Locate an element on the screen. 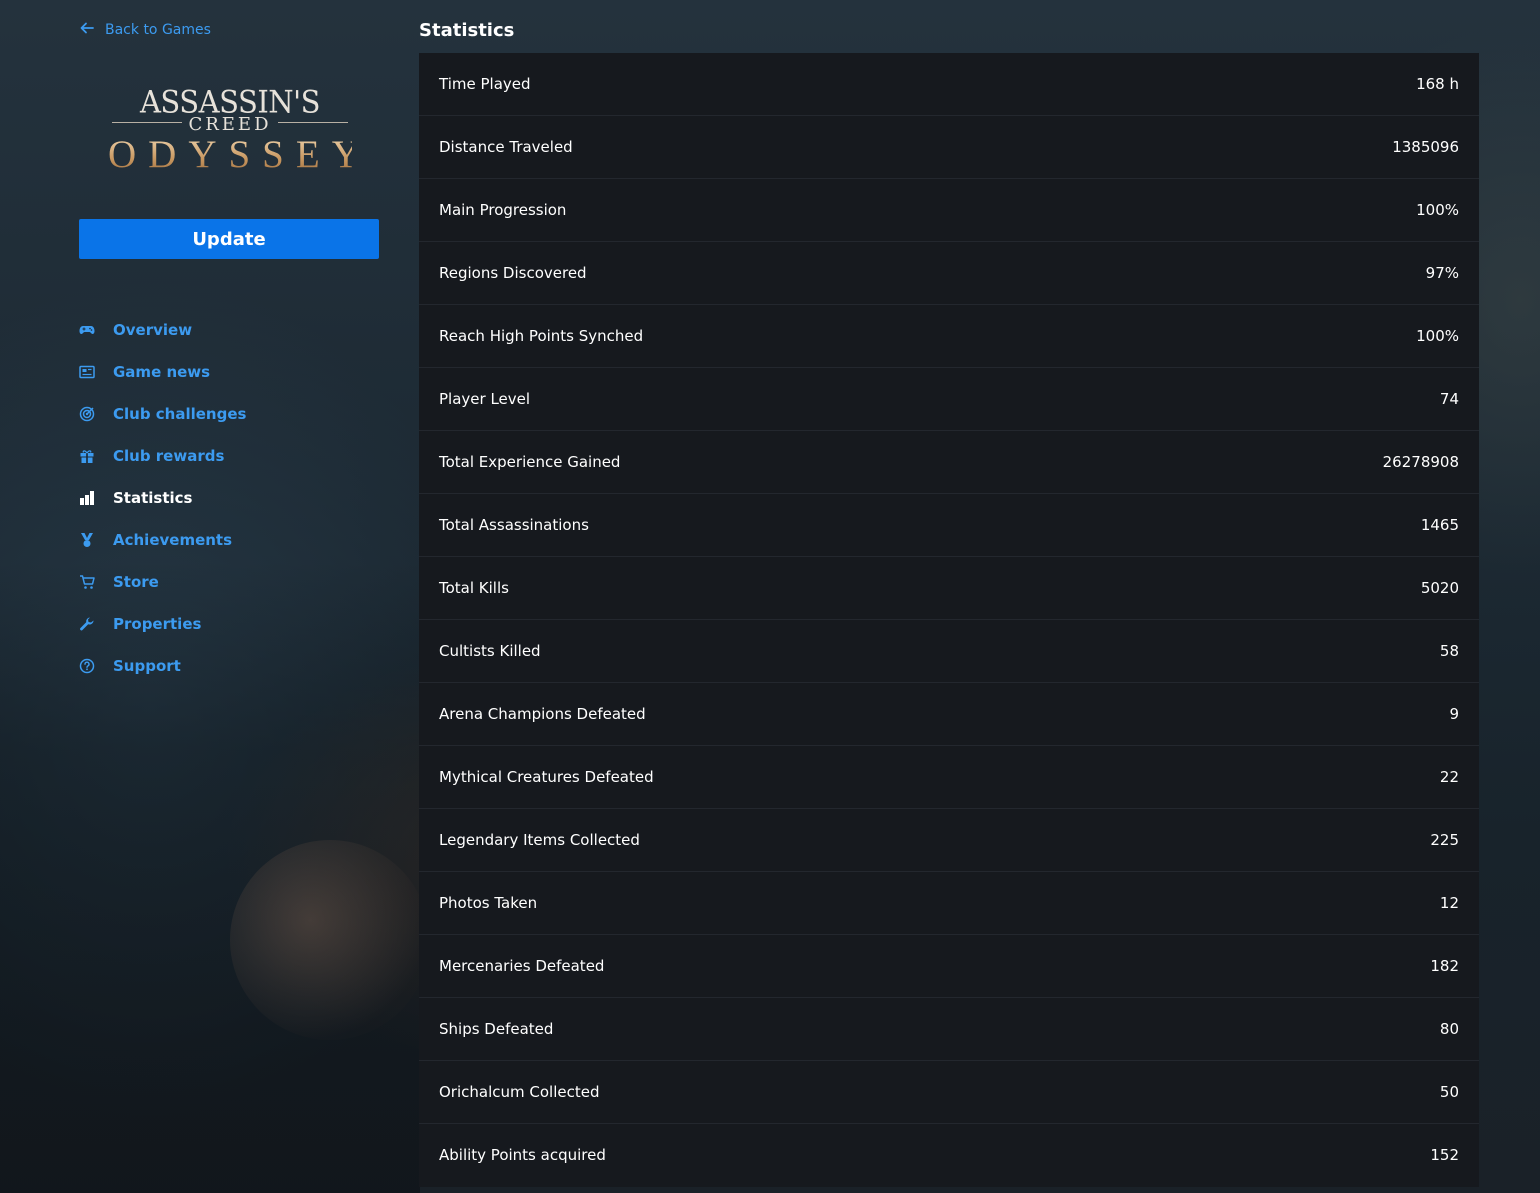 Image resolution: width=1540 pixels, height=1193 pixels. bar-chart-icon is located at coordinates (87, 498).